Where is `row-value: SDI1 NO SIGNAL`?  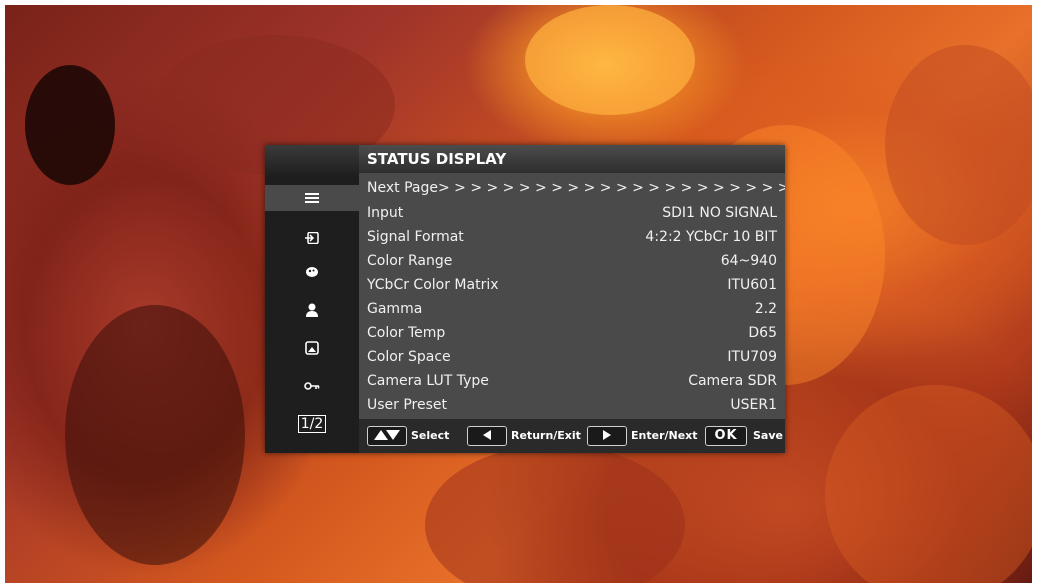 row-value: SDI1 NO SIGNAL is located at coordinates (719, 213).